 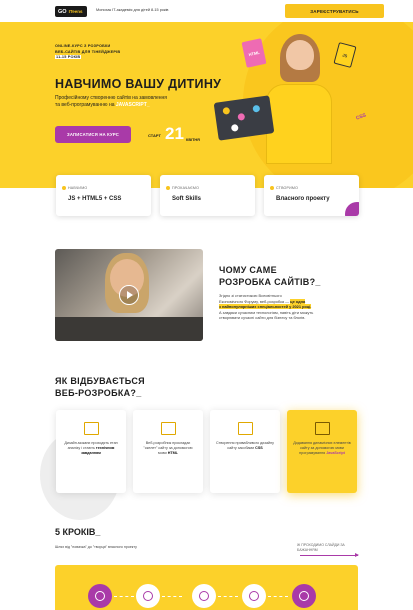 What do you see at coordinates (100, 596) in the screenshot?
I see `step-1-icon` at bounding box center [100, 596].